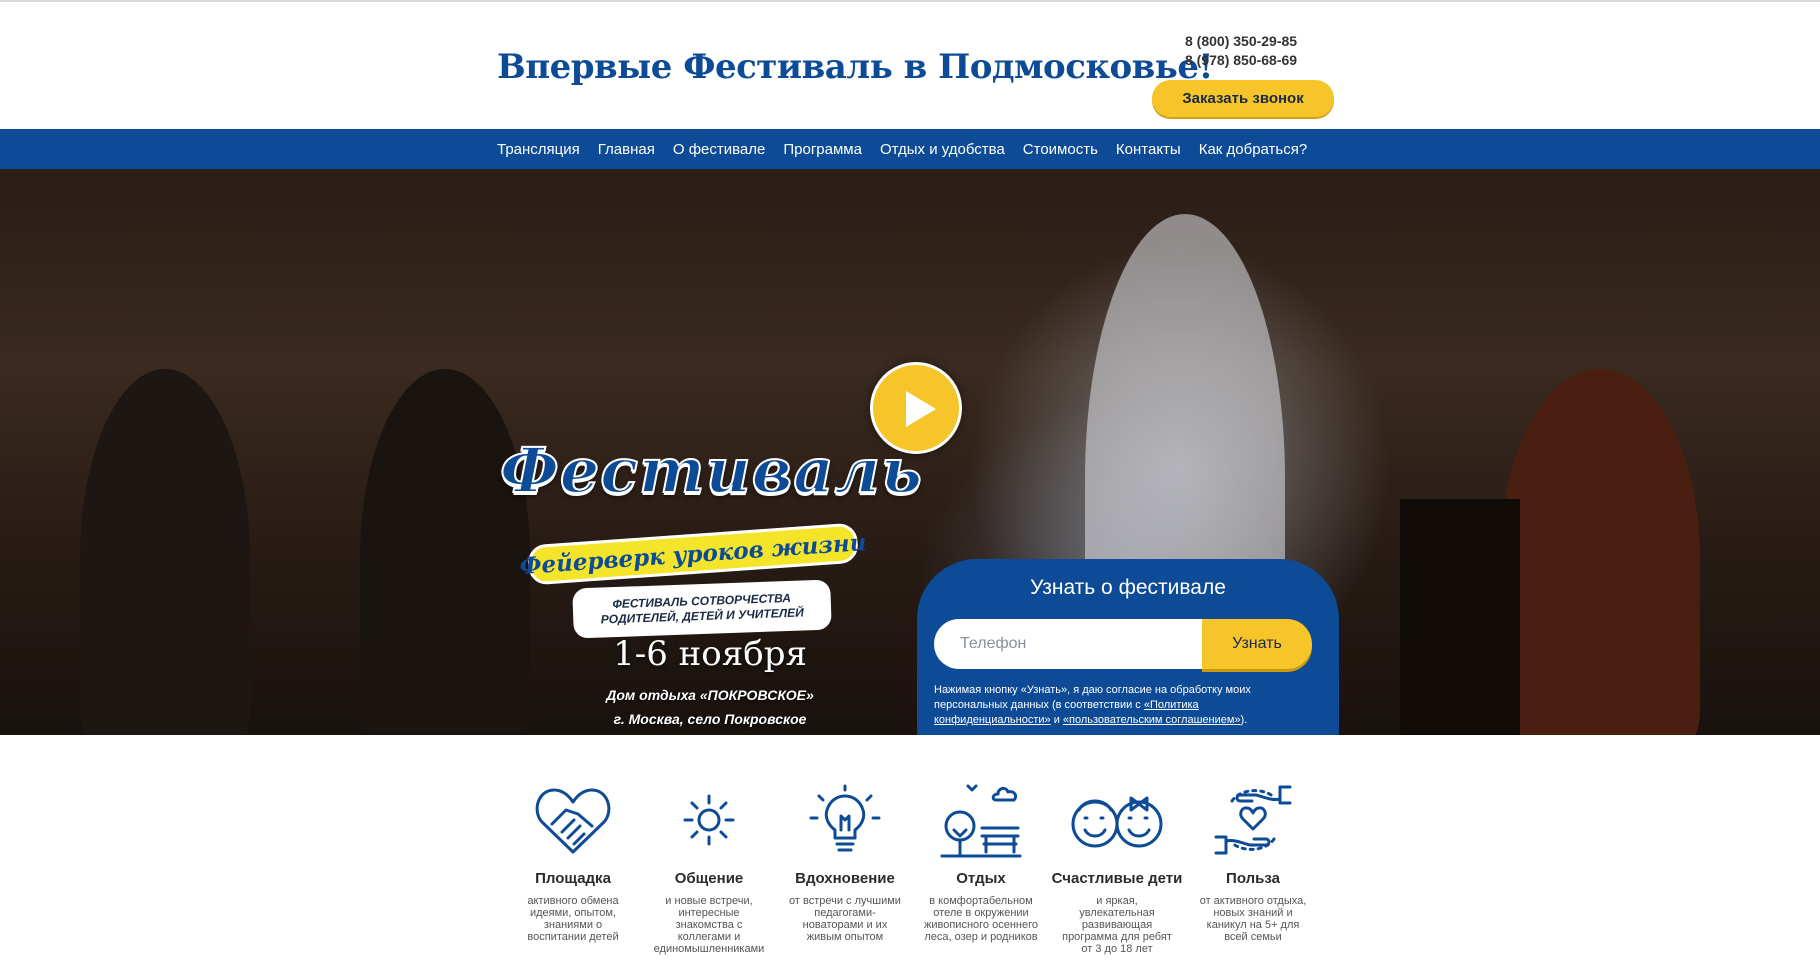 This screenshot has height=972, width=1820. I want to click on consent-suffix: )., so click(1244, 720).